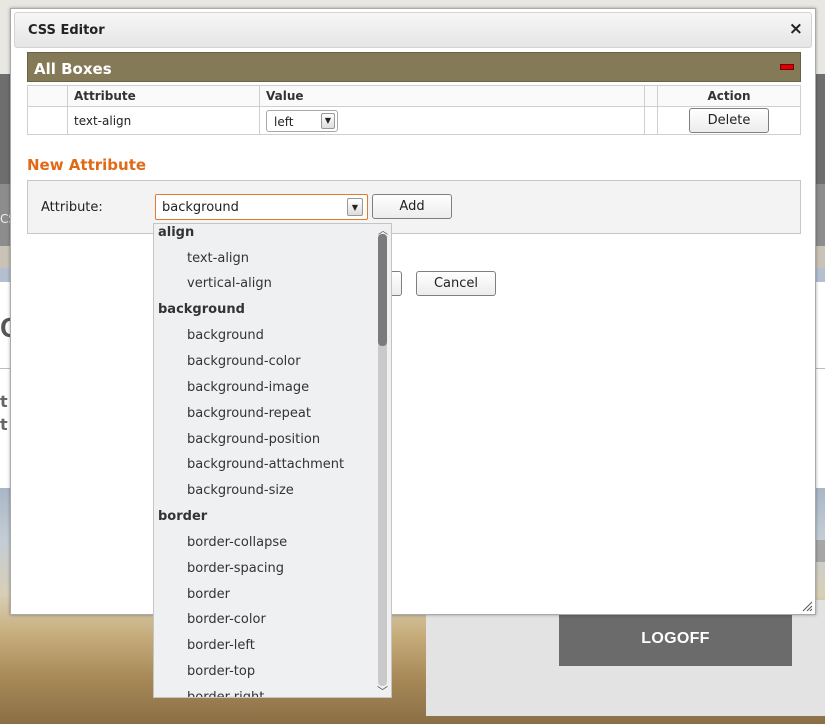 Image resolution: width=825 pixels, height=724 pixels. Describe the element at coordinates (382, 290) in the screenshot. I see `scrollbar-thumb` at that location.